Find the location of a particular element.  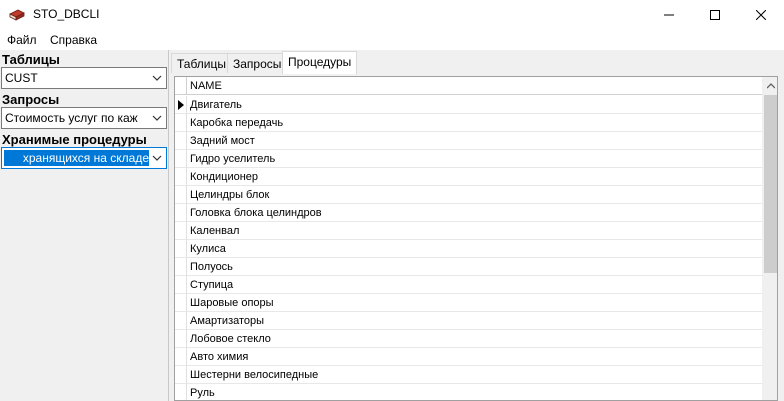

column-header-name: NAME is located at coordinates (206, 86).